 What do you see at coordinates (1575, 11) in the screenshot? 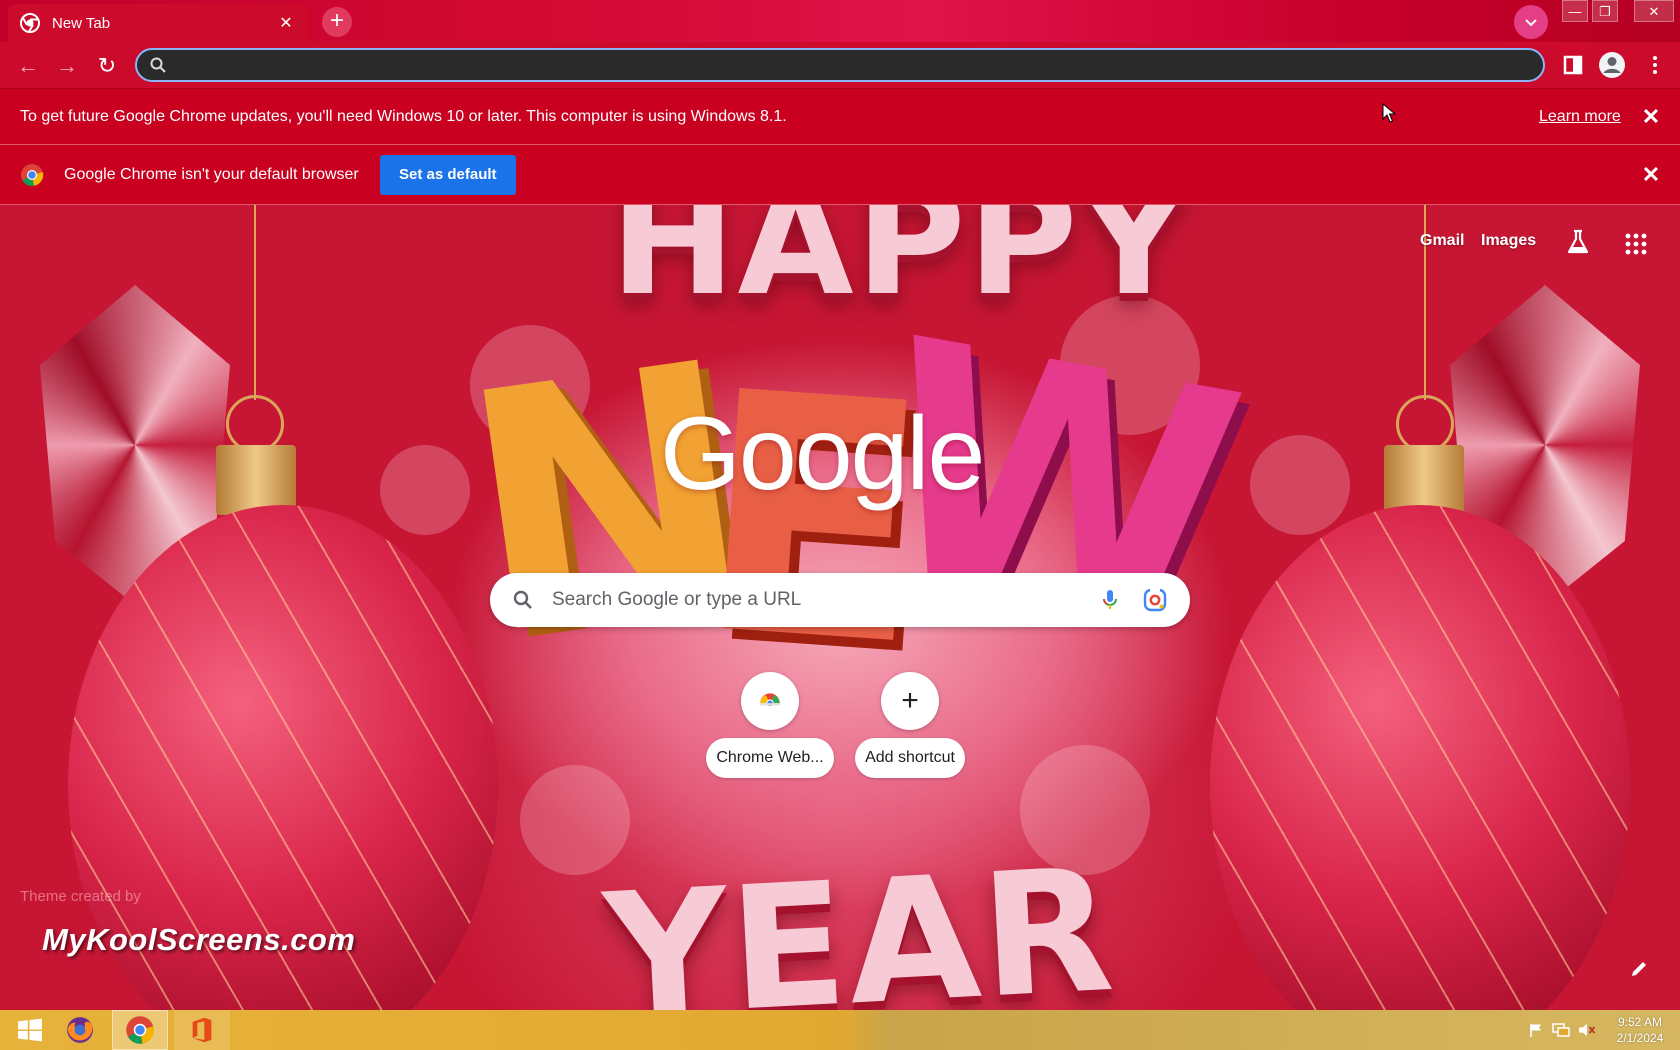
I see `window-minimize-button: —` at bounding box center [1575, 11].